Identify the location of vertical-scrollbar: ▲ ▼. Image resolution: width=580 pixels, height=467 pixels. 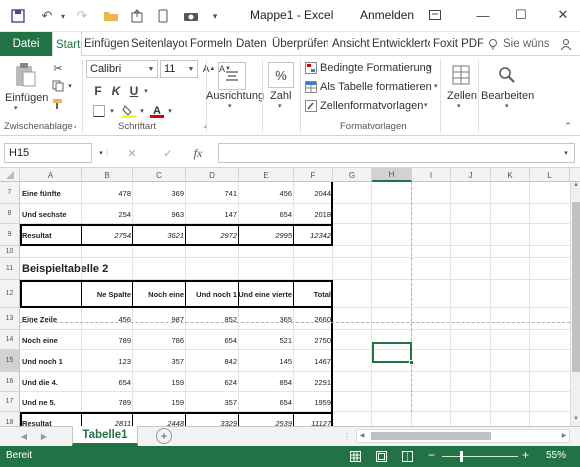
(575, 304).